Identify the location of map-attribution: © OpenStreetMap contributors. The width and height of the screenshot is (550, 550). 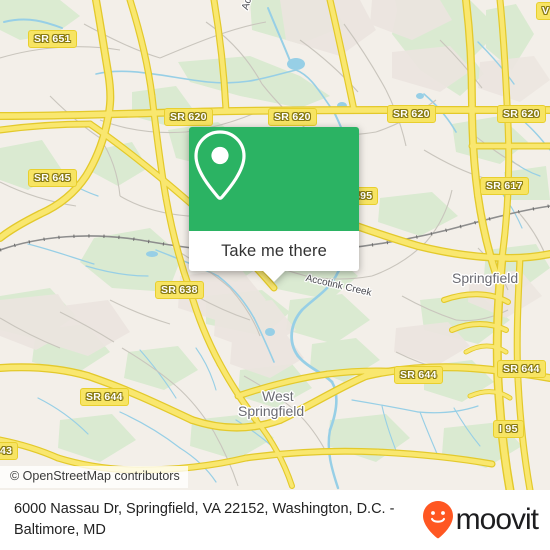
(94, 477).